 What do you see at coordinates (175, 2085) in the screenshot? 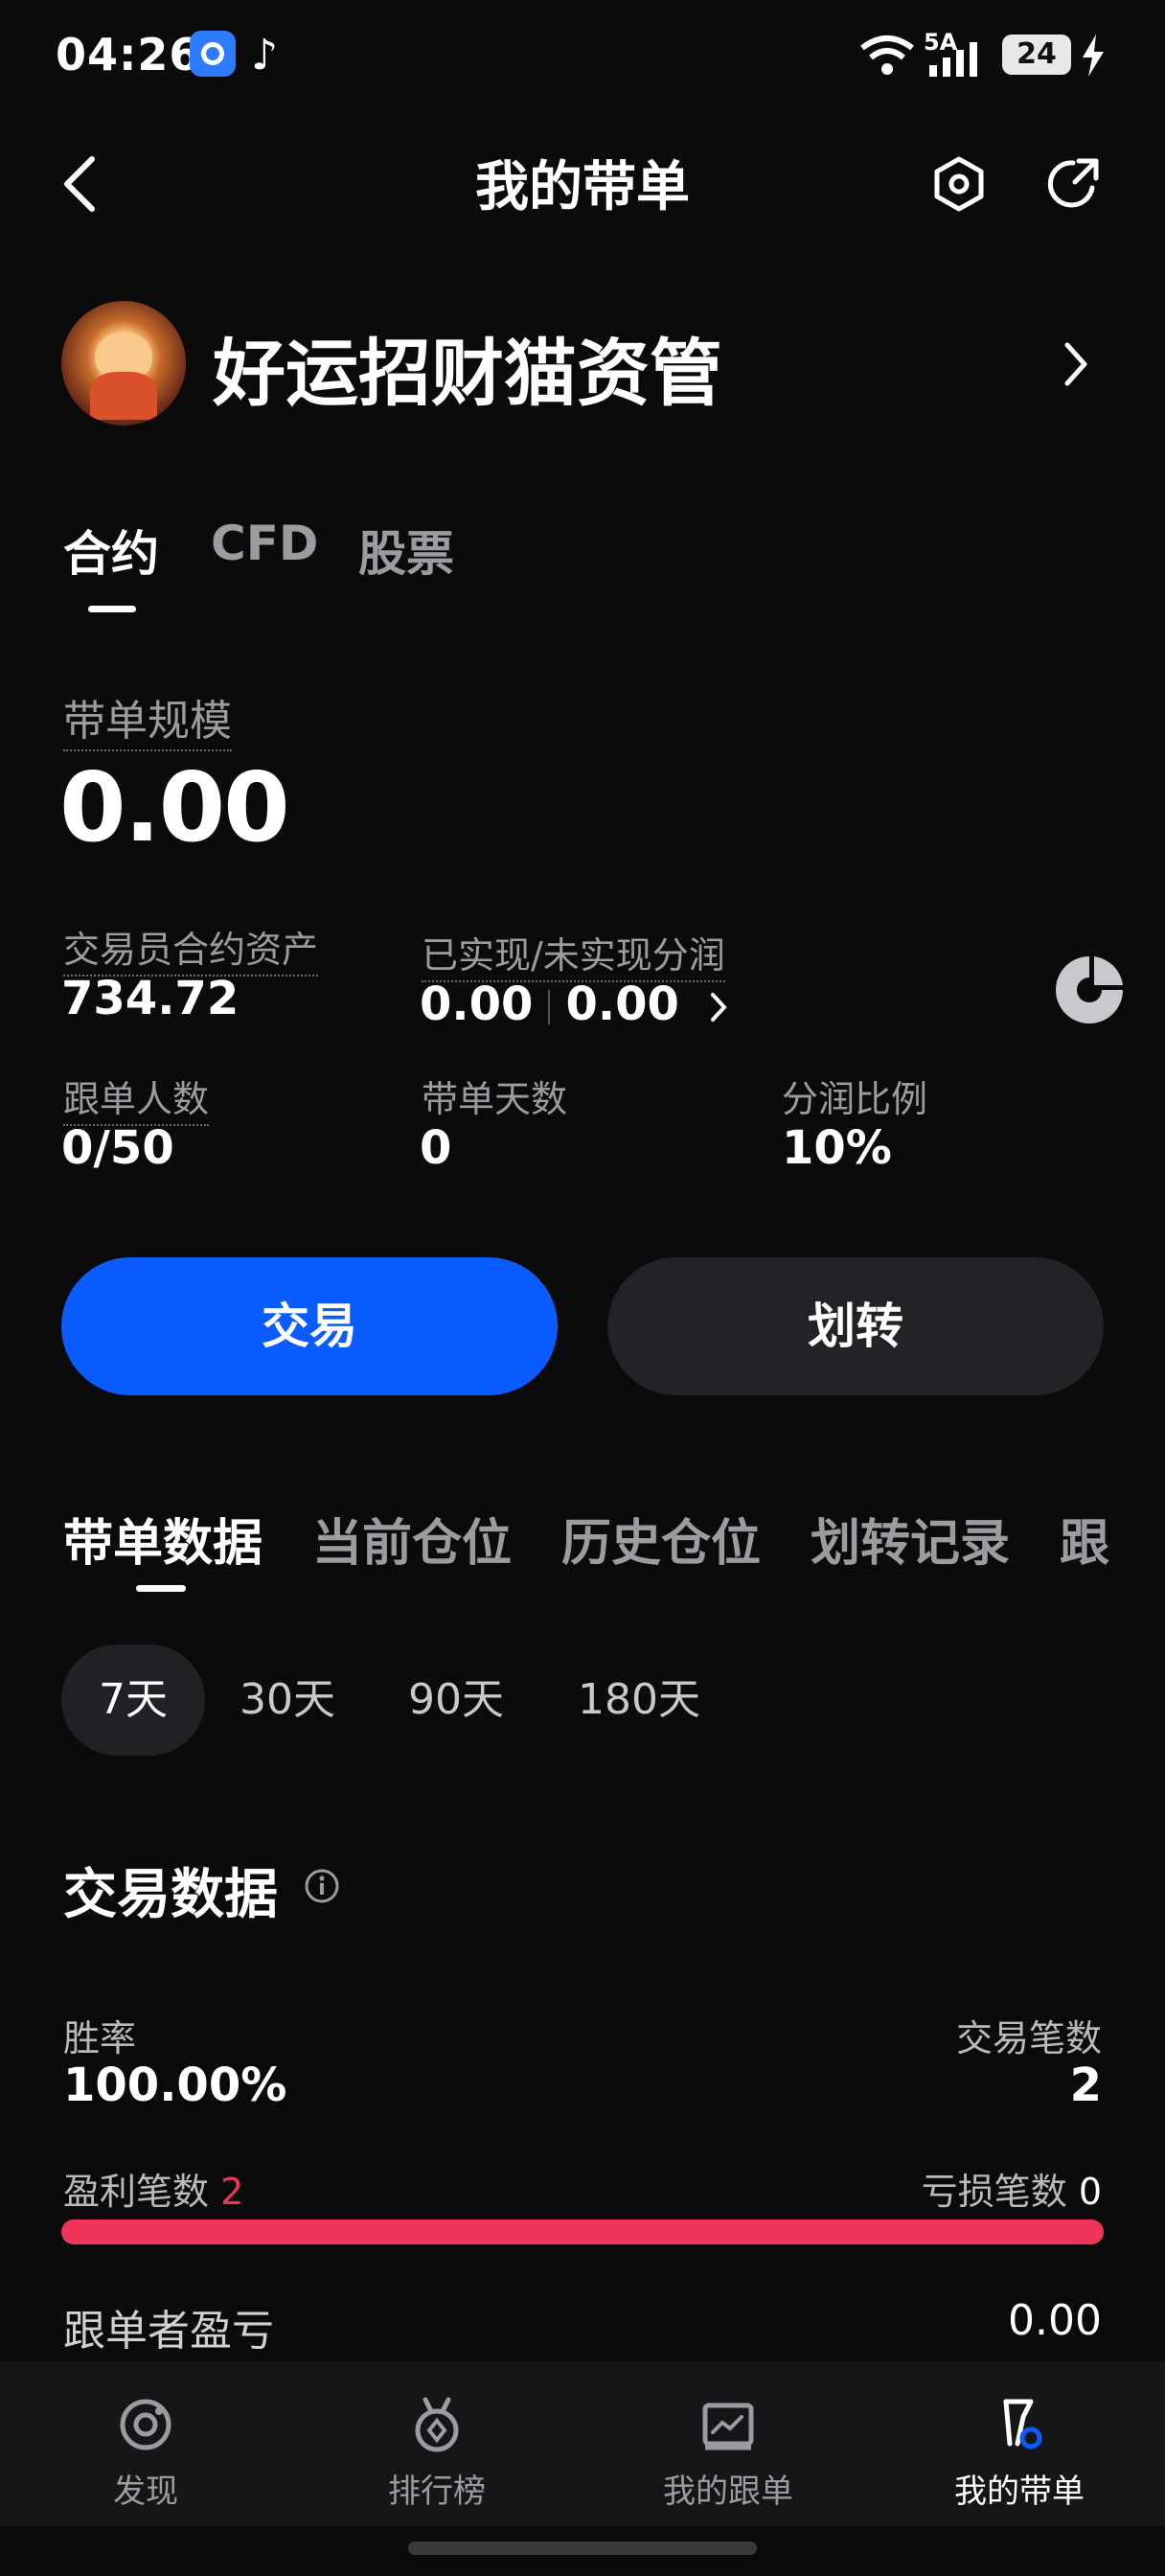
I see `win-rate-value: 100.00%` at bounding box center [175, 2085].